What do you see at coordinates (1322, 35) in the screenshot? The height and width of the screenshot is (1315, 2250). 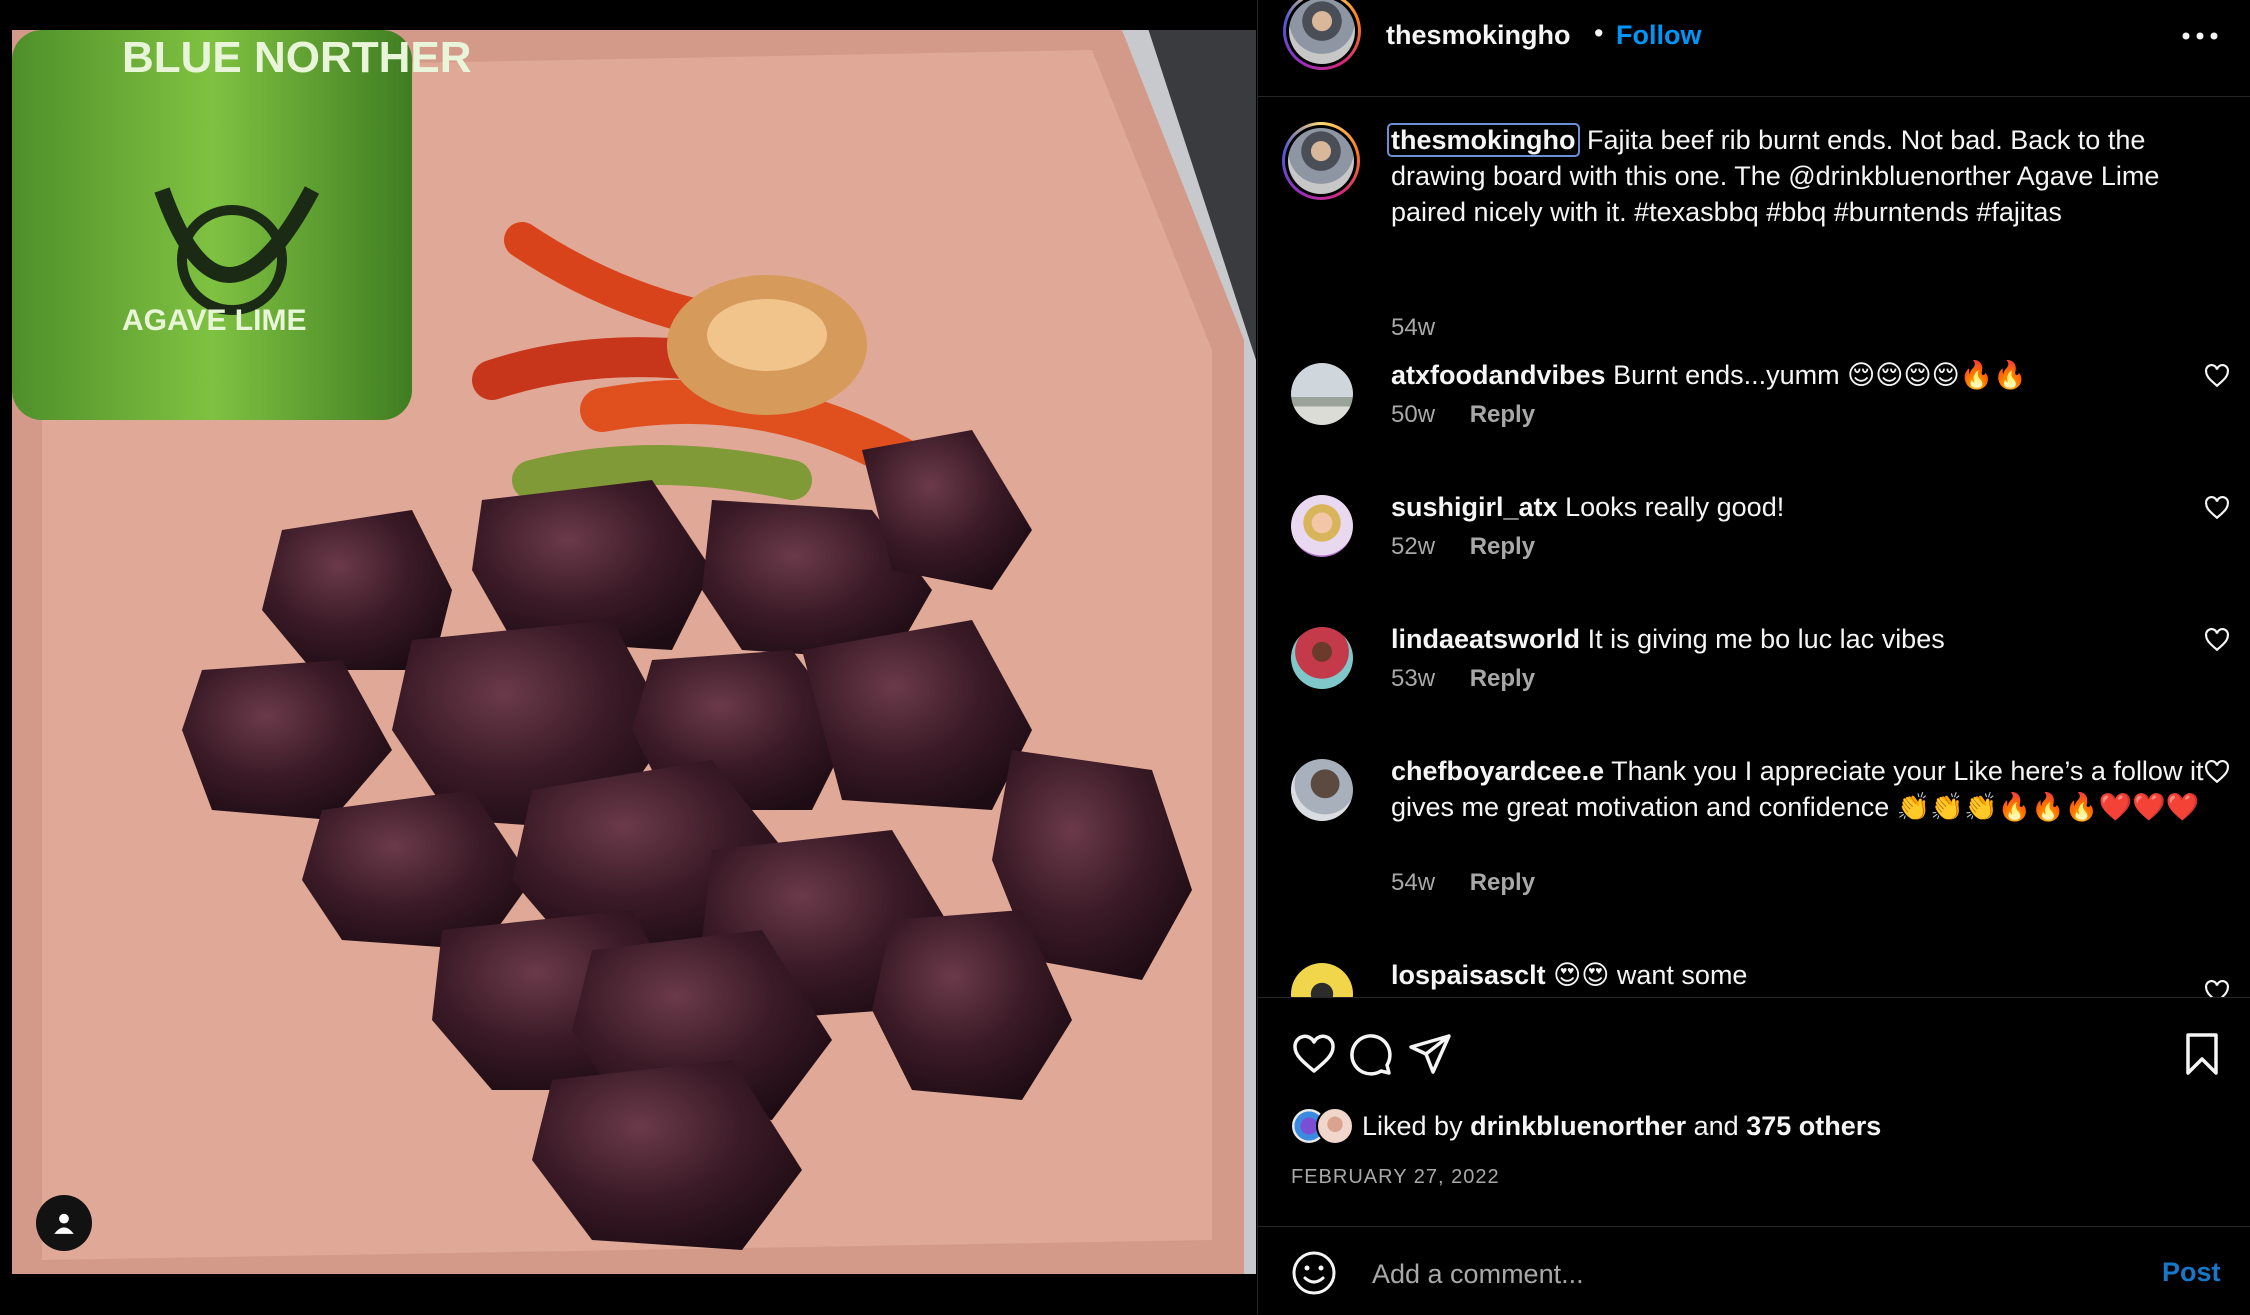 I see `author-avatar` at bounding box center [1322, 35].